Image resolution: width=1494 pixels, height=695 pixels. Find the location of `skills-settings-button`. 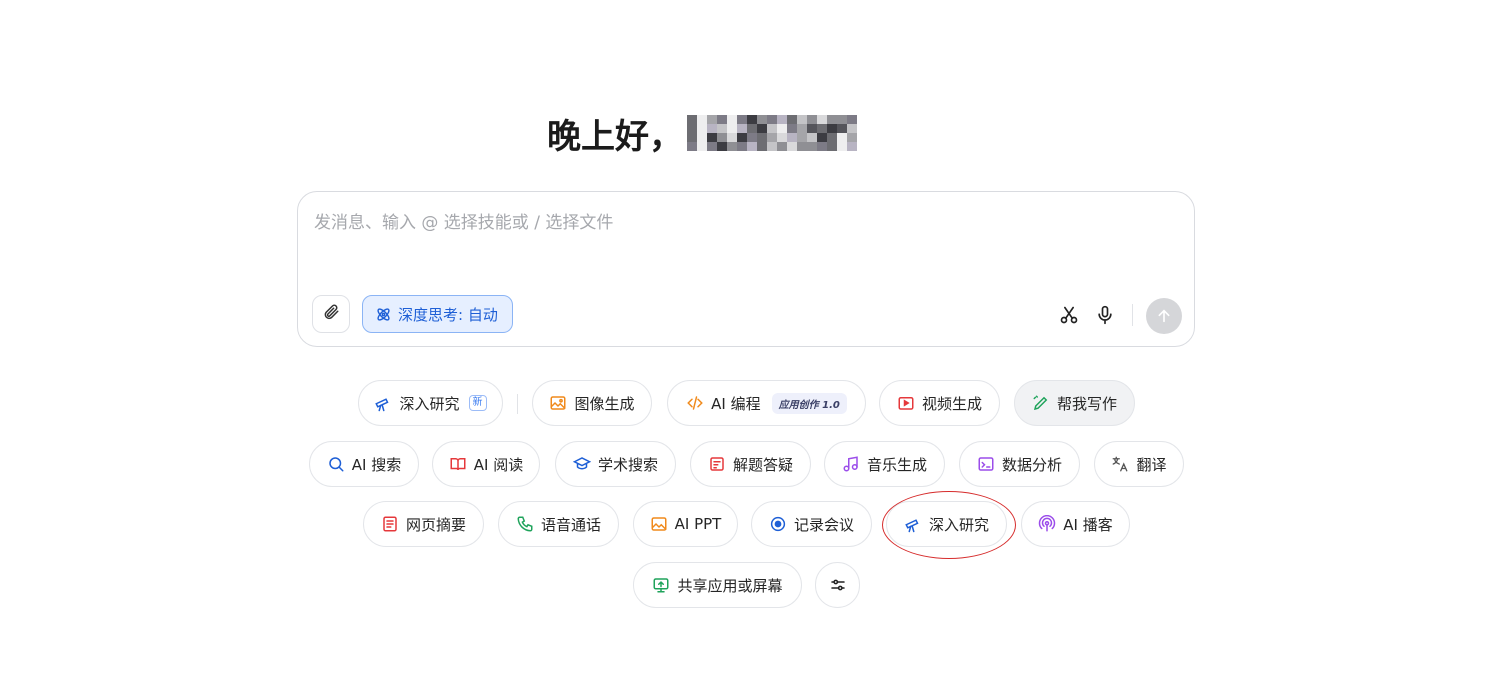

skills-settings-button is located at coordinates (837, 585).